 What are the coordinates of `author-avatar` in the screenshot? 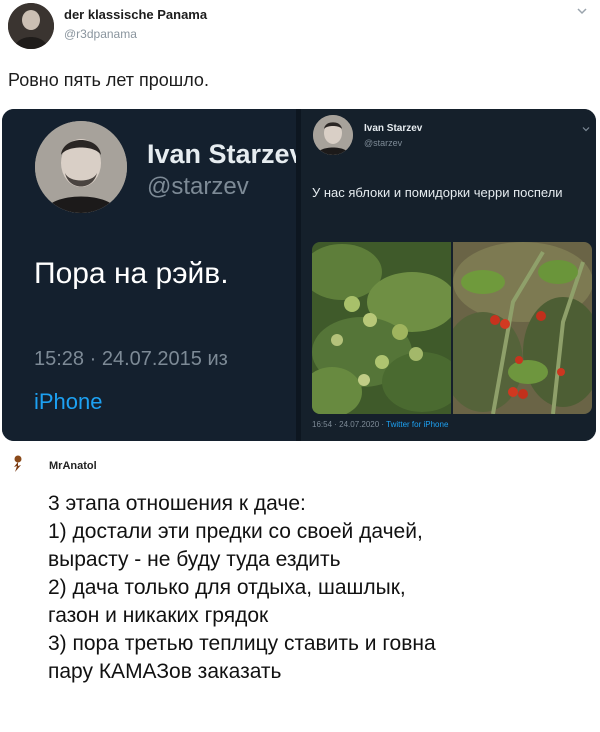 It's located at (31, 26).